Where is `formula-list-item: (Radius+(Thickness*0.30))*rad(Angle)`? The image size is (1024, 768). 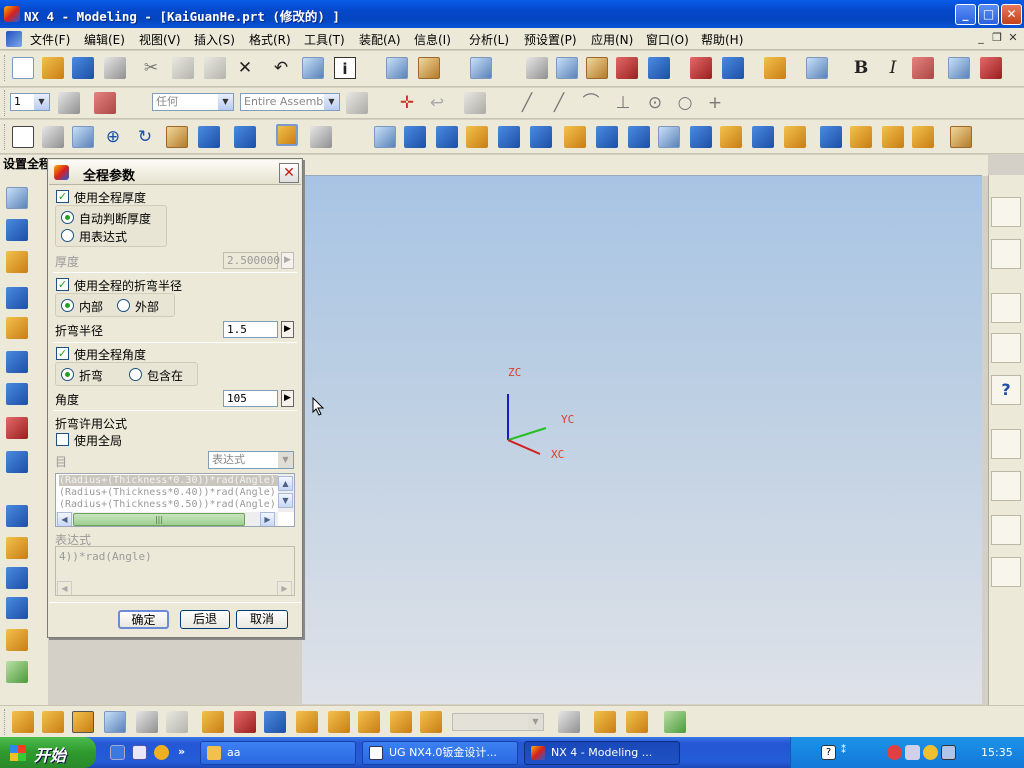 formula-list-item: (Radius+(Thickness*0.30))*rad(Angle) is located at coordinates (169, 480).